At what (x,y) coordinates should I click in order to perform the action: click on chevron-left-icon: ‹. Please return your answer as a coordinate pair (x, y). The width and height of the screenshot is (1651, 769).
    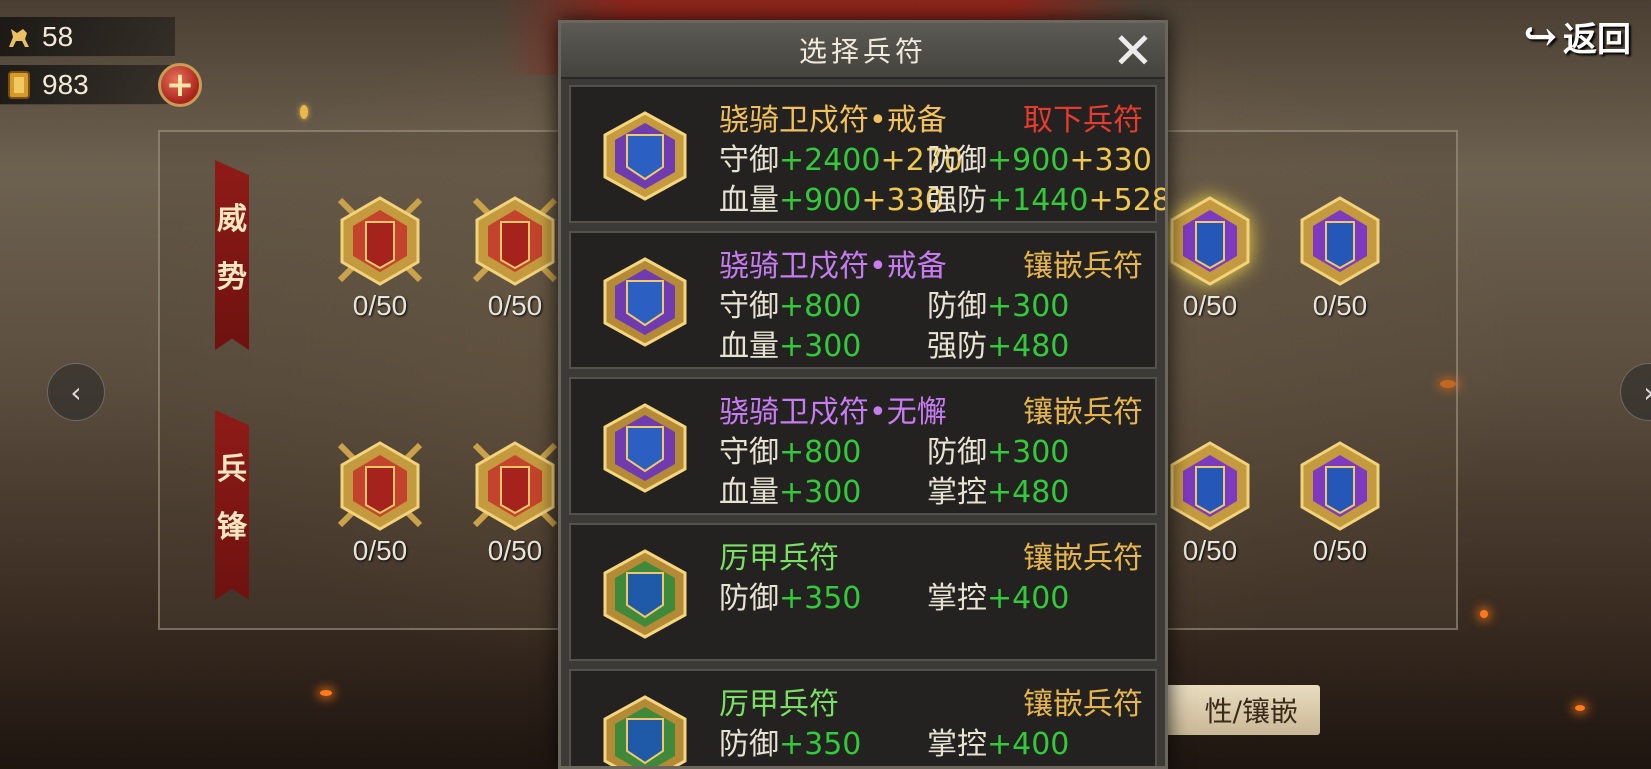
    Looking at the image, I should click on (76, 392).